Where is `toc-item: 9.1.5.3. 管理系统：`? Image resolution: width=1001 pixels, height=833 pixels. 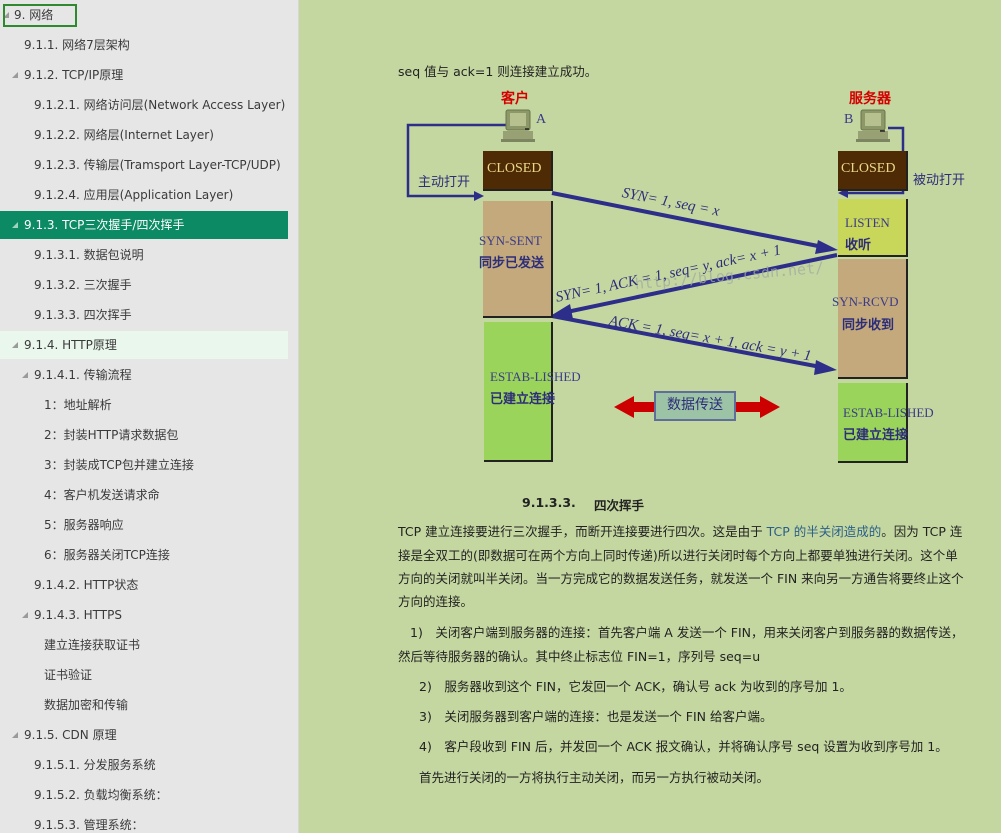
toc-item: 9.1.5.3. 管理系统： is located at coordinates (144, 822).